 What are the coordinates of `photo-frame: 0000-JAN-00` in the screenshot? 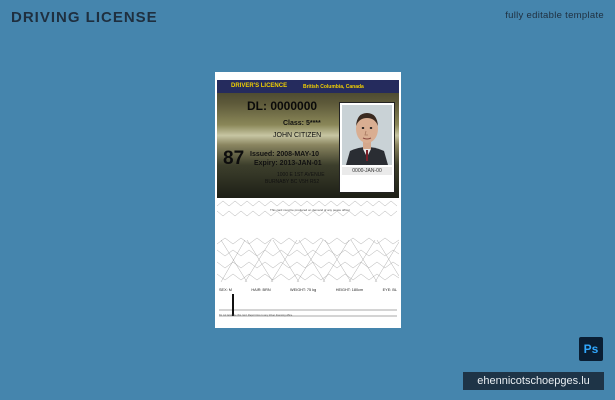 It's located at (367, 147).